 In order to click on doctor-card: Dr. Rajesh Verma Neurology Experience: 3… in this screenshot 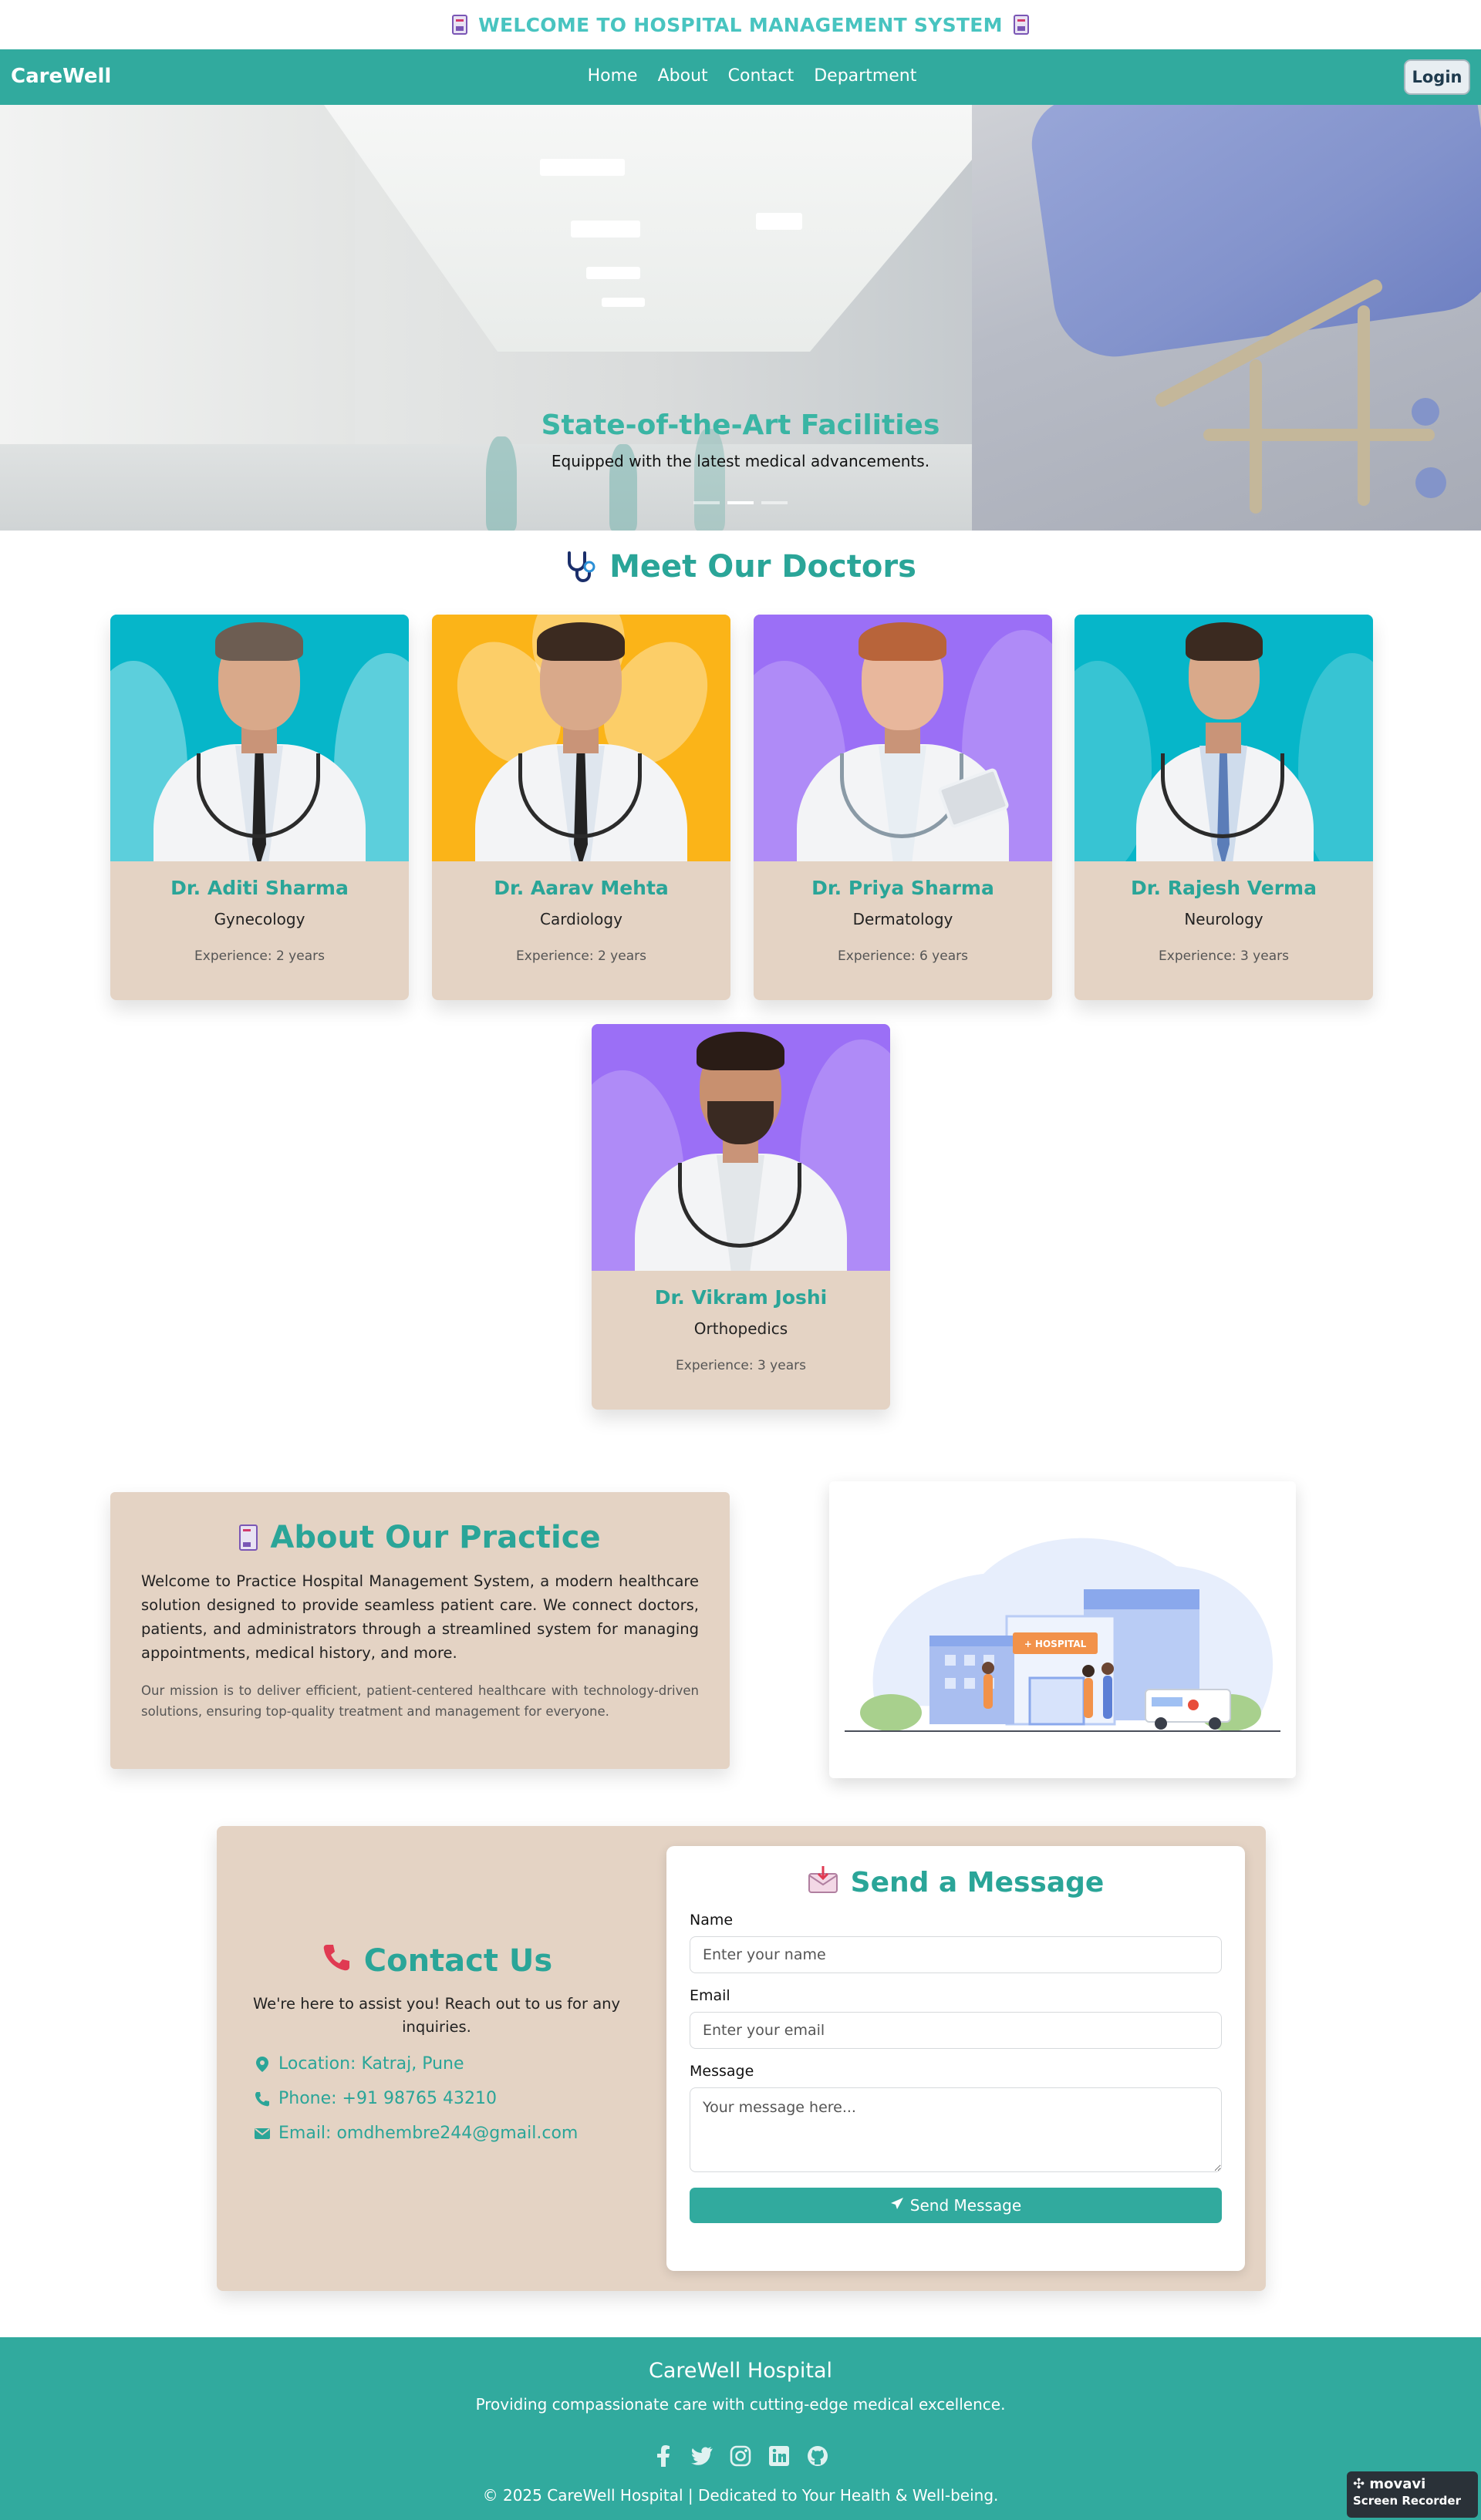, I will do `click(1223, 807)`.